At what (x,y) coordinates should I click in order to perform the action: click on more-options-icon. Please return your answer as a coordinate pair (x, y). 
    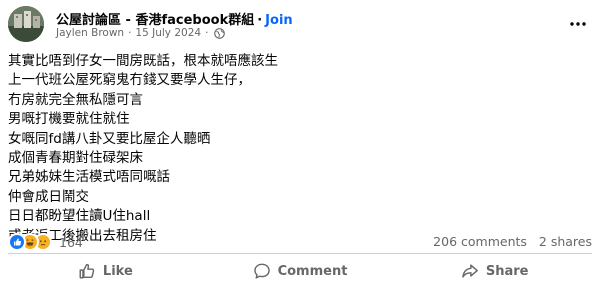
    Looking at the image, I should click on (578, 24).